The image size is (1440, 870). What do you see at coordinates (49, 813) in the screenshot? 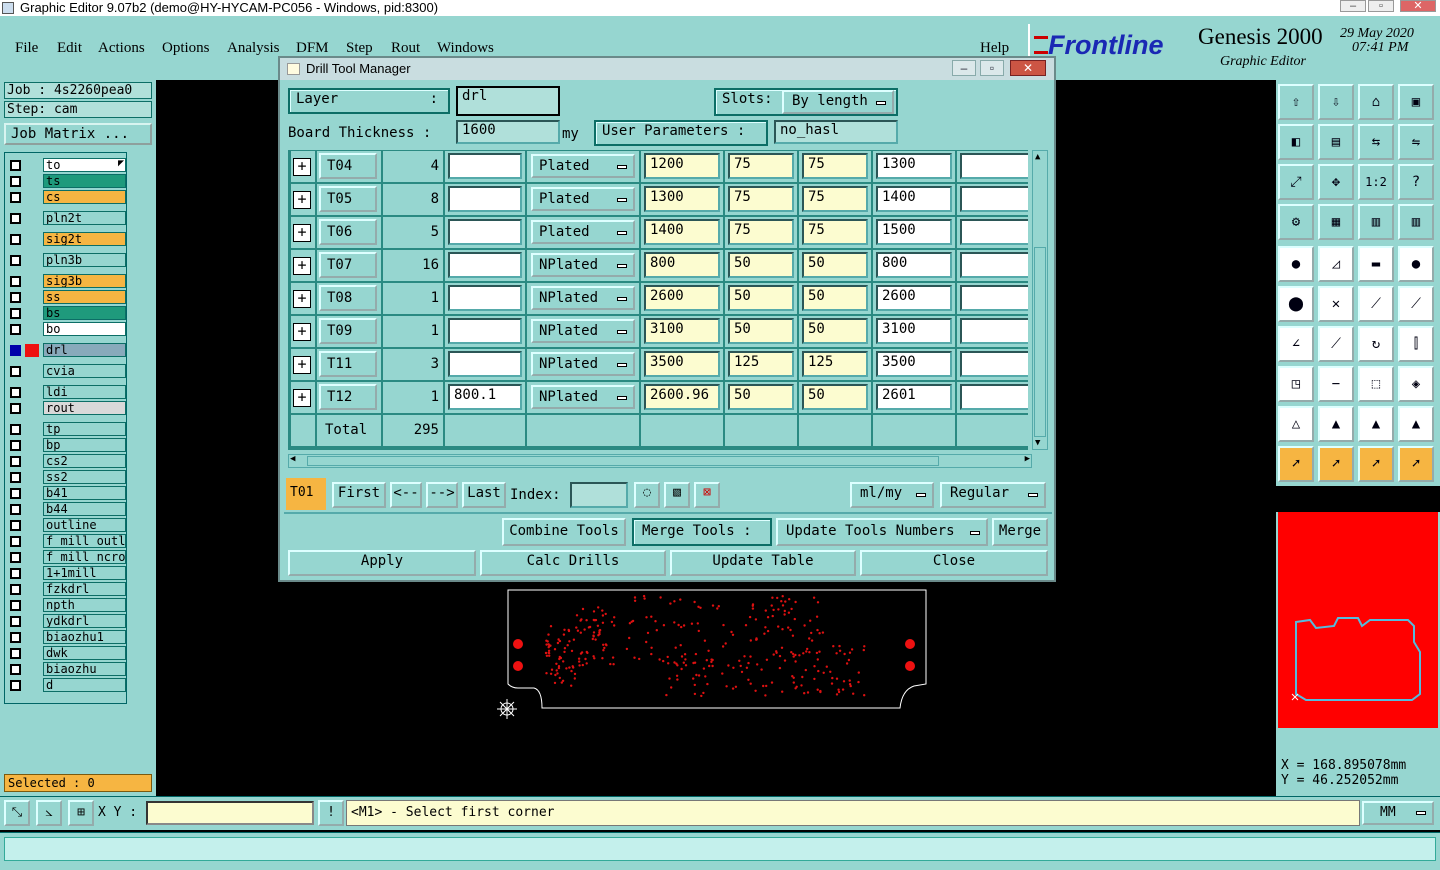
I see `measure-icon: ⦣` at bounding box center [49, 813].